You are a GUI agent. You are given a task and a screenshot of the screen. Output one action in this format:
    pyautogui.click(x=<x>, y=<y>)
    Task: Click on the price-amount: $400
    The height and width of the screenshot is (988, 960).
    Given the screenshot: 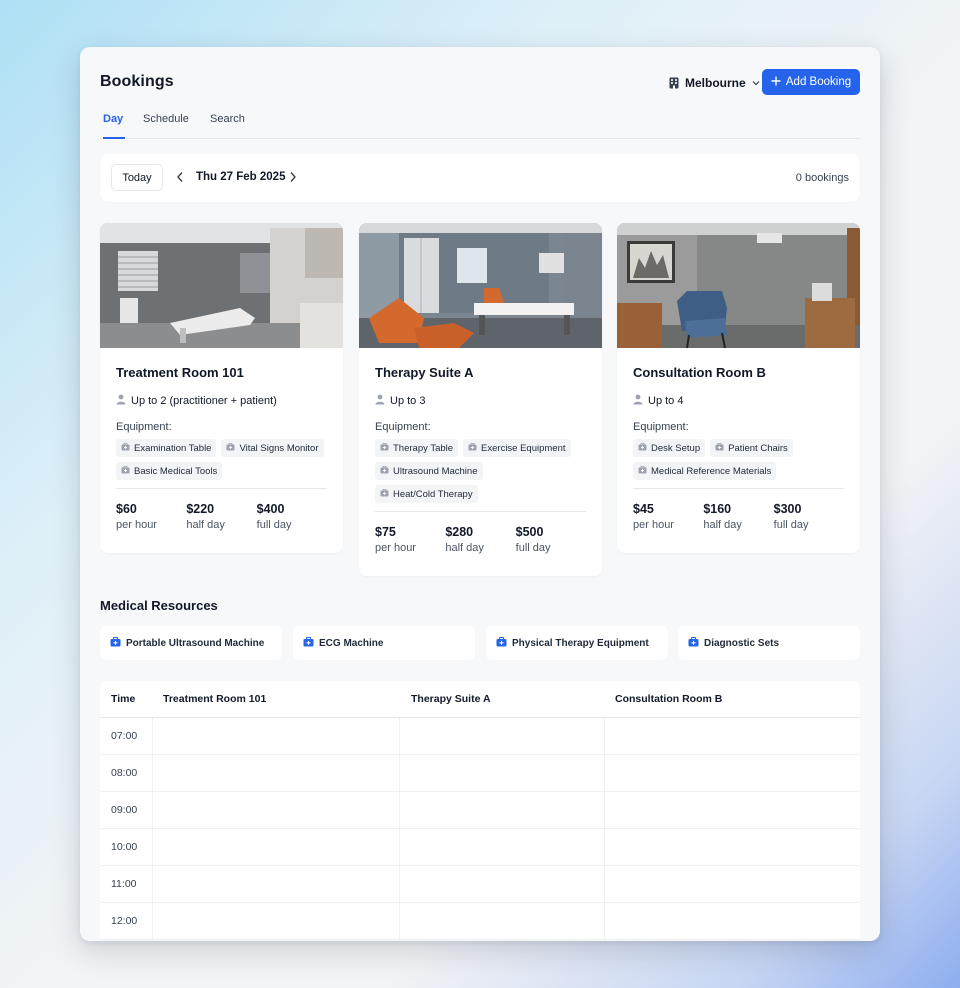 What is the action you would take?
    pyautogui.click(x=270, y=509)
    